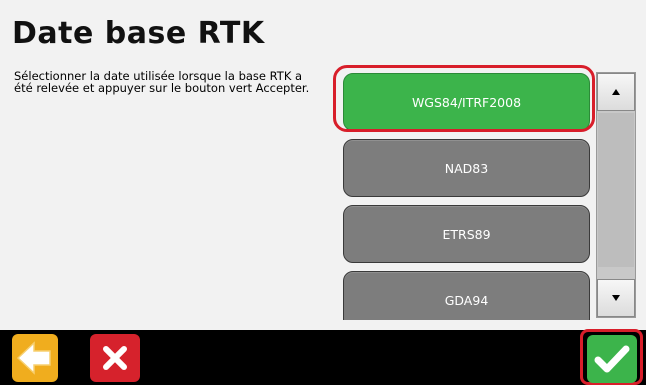 The width and height of the screenshot is (646, 385). I want to click on check-icon, so click(612, 359).